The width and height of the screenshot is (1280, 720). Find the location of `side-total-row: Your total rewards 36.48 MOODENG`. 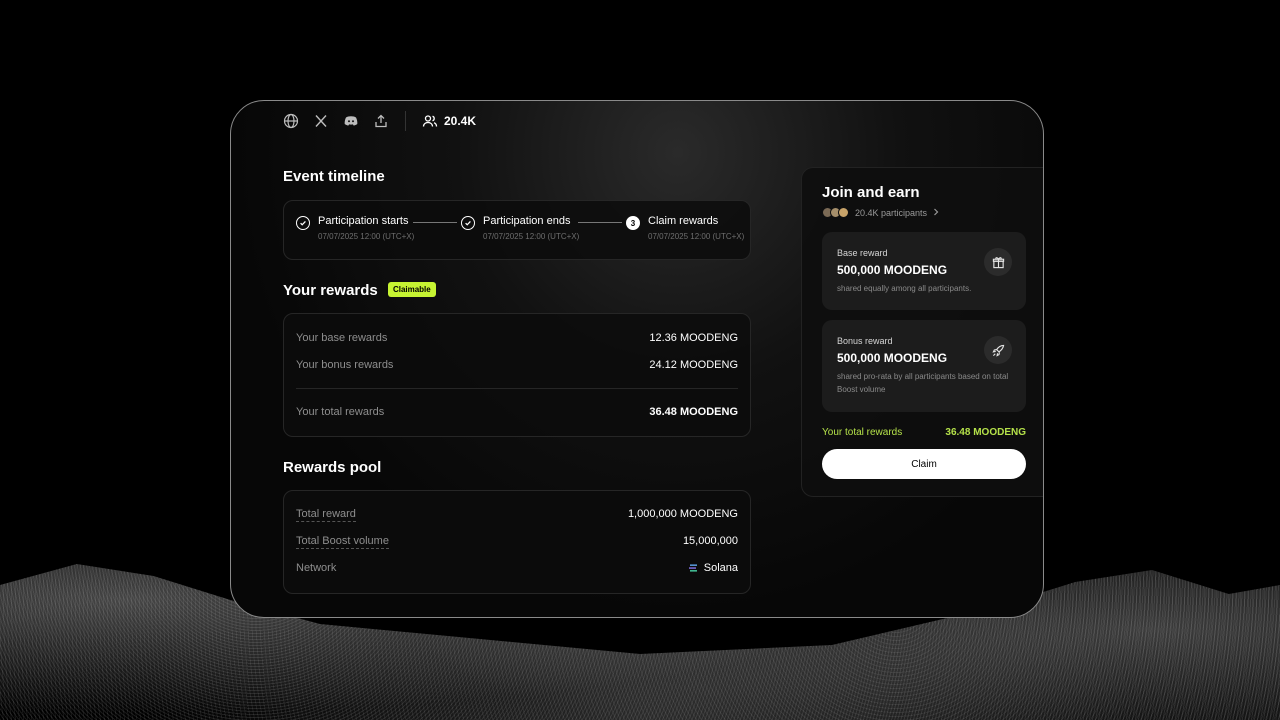

side-total-row: Your total rewards 36.48 MOODENG is located at coordinates (924, 432).